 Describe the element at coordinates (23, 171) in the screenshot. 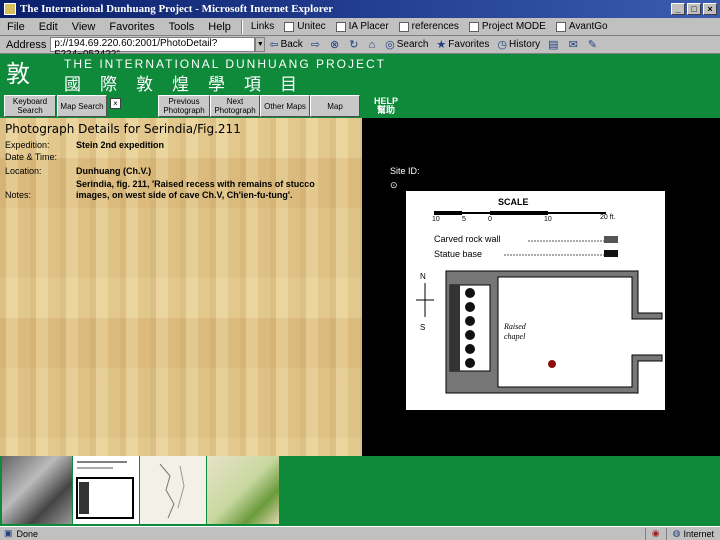

I see `location-label: Location:` at that location.